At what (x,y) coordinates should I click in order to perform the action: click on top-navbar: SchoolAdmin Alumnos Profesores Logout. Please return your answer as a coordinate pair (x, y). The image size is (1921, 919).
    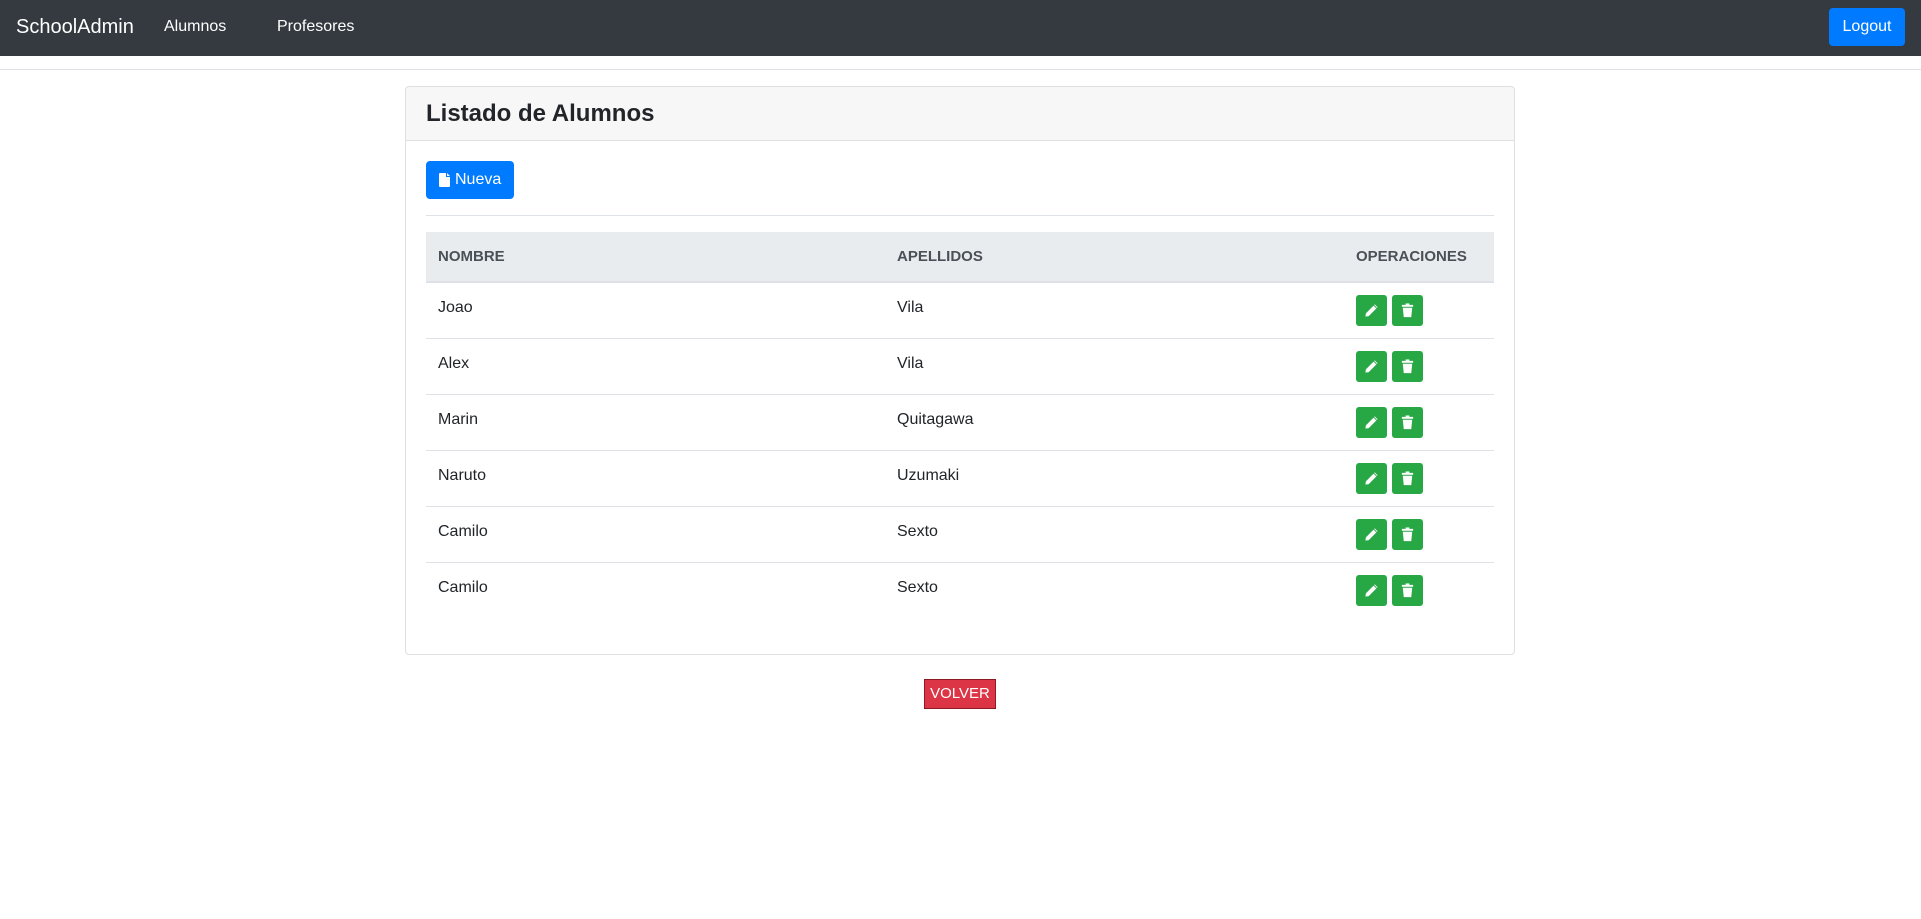
    Looking at the image, I should click on (960, 28).